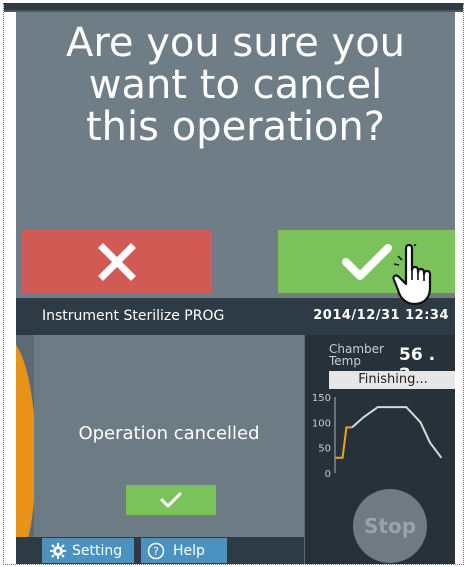 This screenshot has width=467, height=567. I want to click on orange-arc-decoration, so click(26, 451).